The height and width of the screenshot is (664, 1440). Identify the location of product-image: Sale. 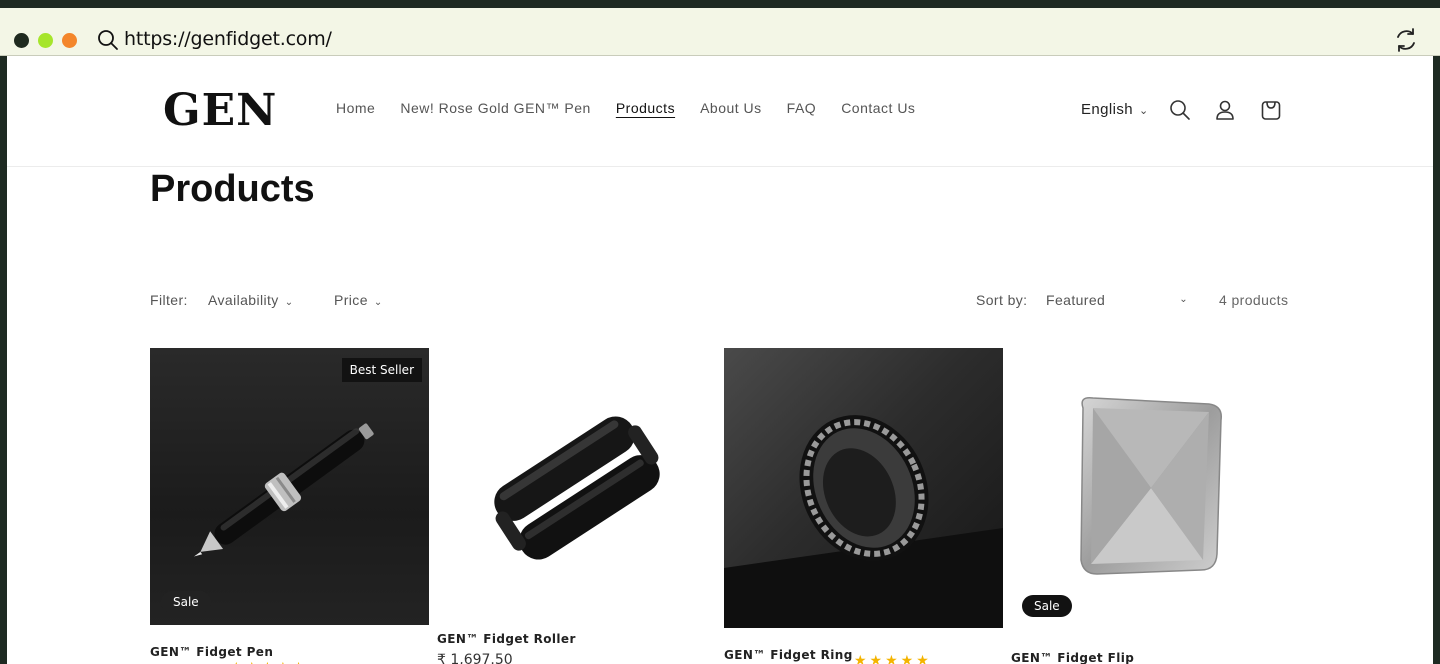
(1150, 488).